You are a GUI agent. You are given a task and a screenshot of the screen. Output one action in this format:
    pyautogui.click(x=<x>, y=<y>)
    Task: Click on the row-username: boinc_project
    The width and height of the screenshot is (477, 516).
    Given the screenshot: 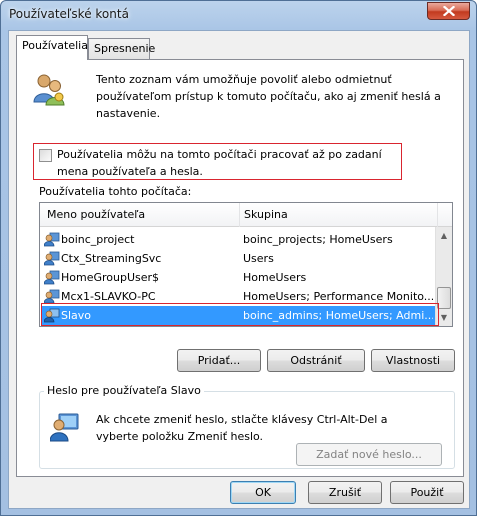 What is the action you would take?
    pyautogui.click(x=98, y=239)
    